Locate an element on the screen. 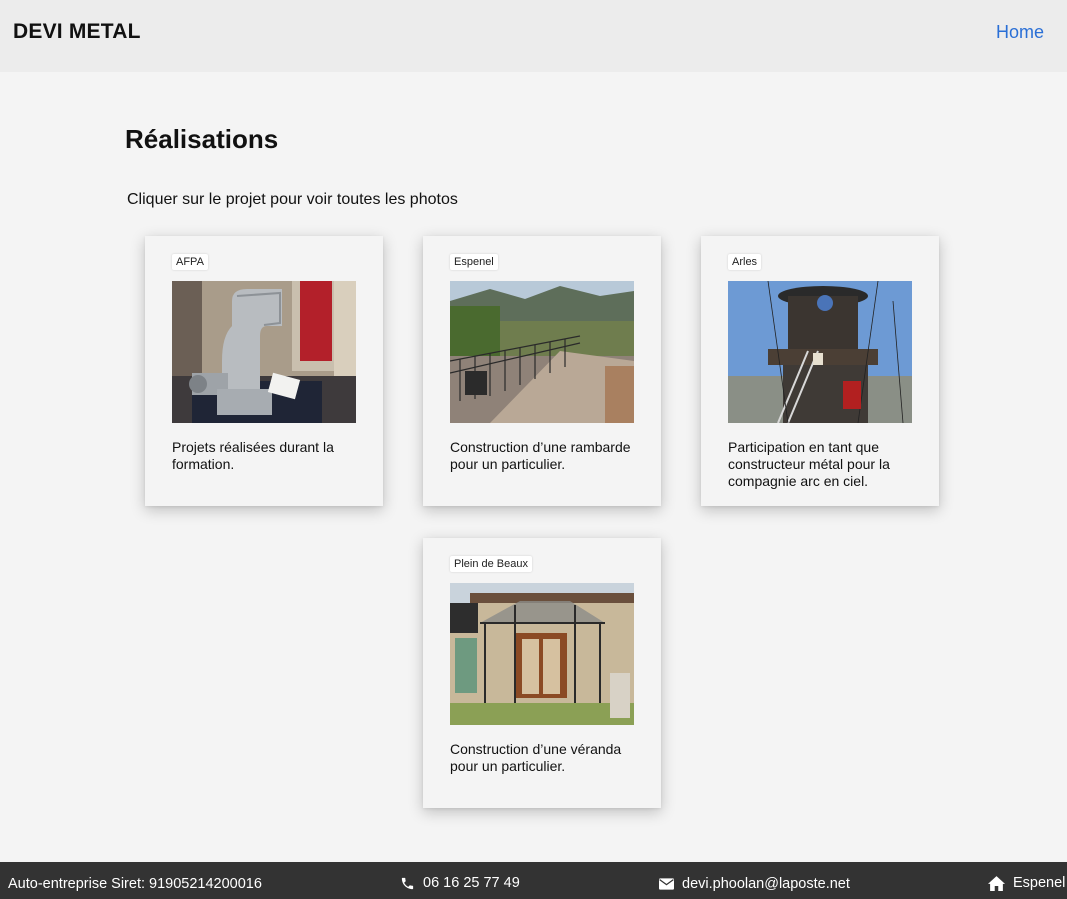 The image size is (1067, 899). project-tag: AFPA is located at coordinates (190, 262).